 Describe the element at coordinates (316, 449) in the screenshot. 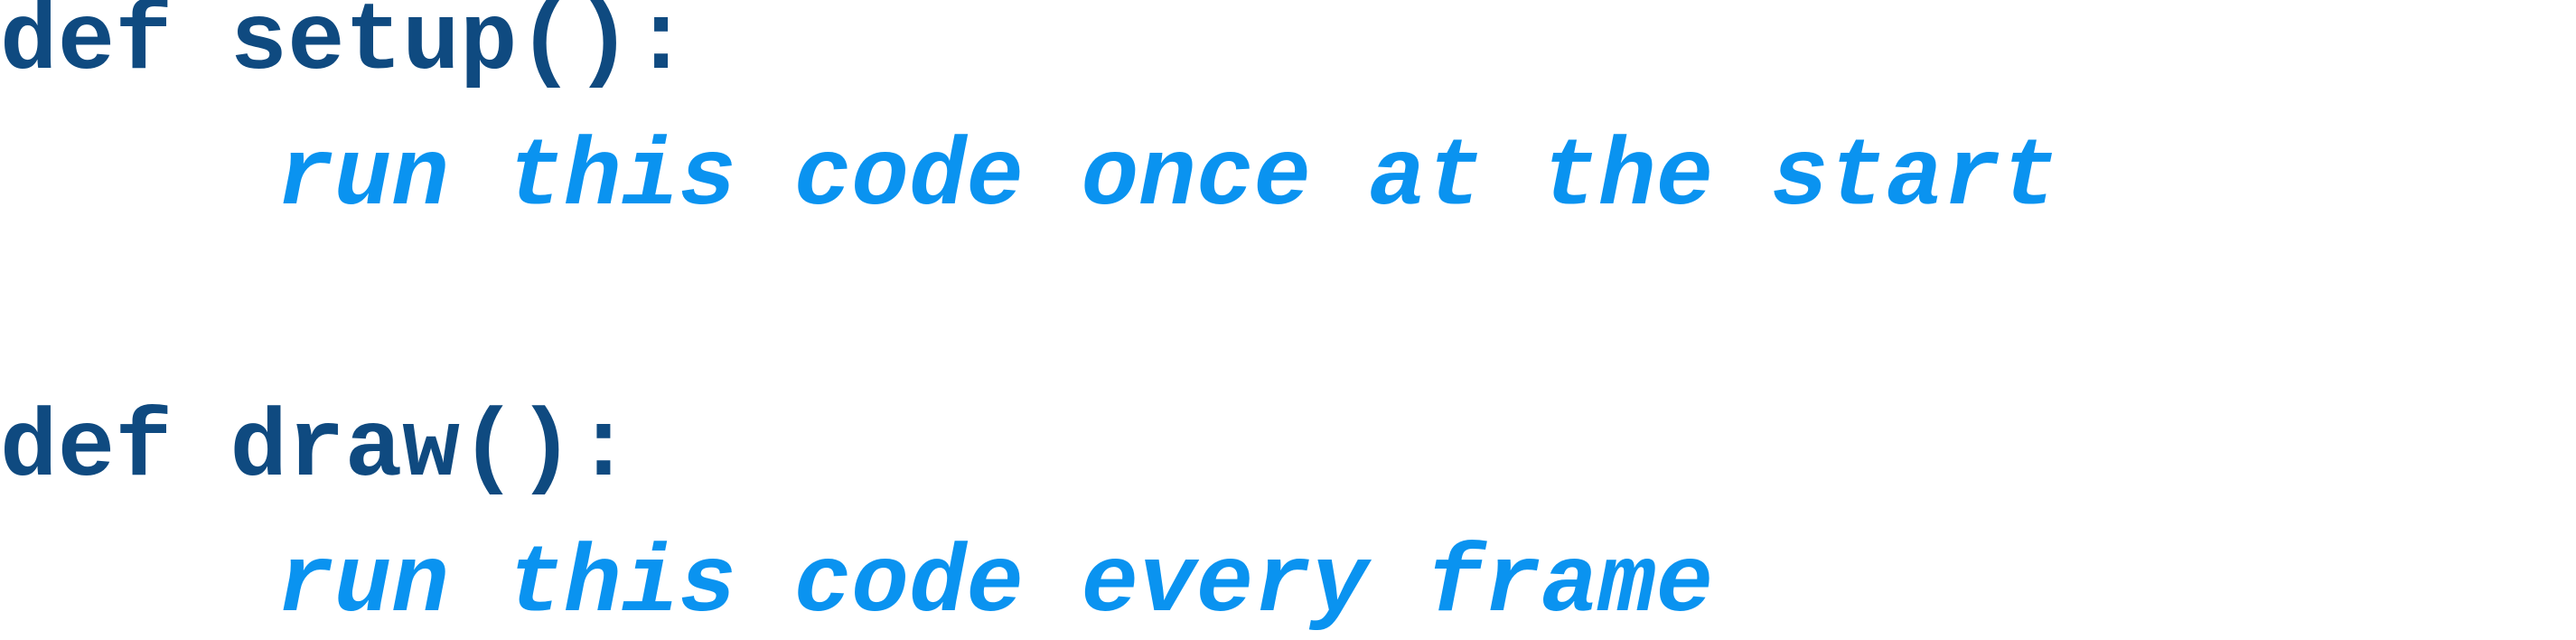

I see `draw-function-definition: def draw():` at that location.